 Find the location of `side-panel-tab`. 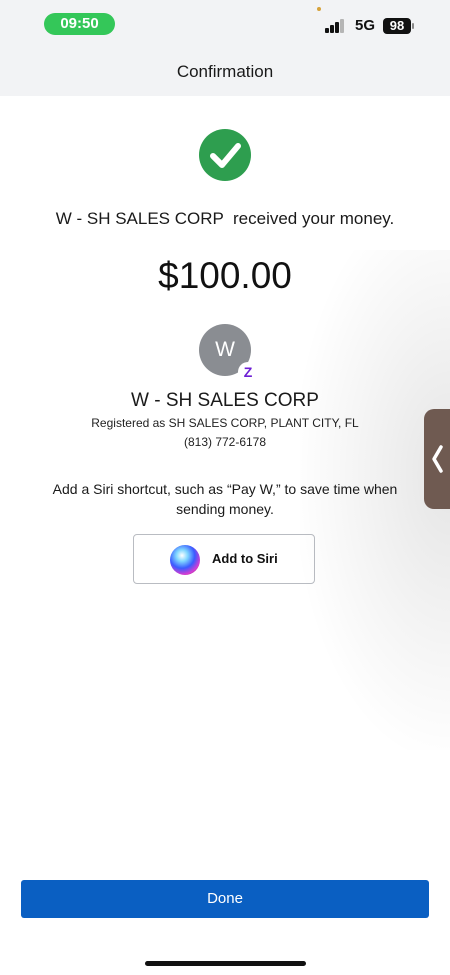

side-panel-tab is located at coordinates (437, 459).